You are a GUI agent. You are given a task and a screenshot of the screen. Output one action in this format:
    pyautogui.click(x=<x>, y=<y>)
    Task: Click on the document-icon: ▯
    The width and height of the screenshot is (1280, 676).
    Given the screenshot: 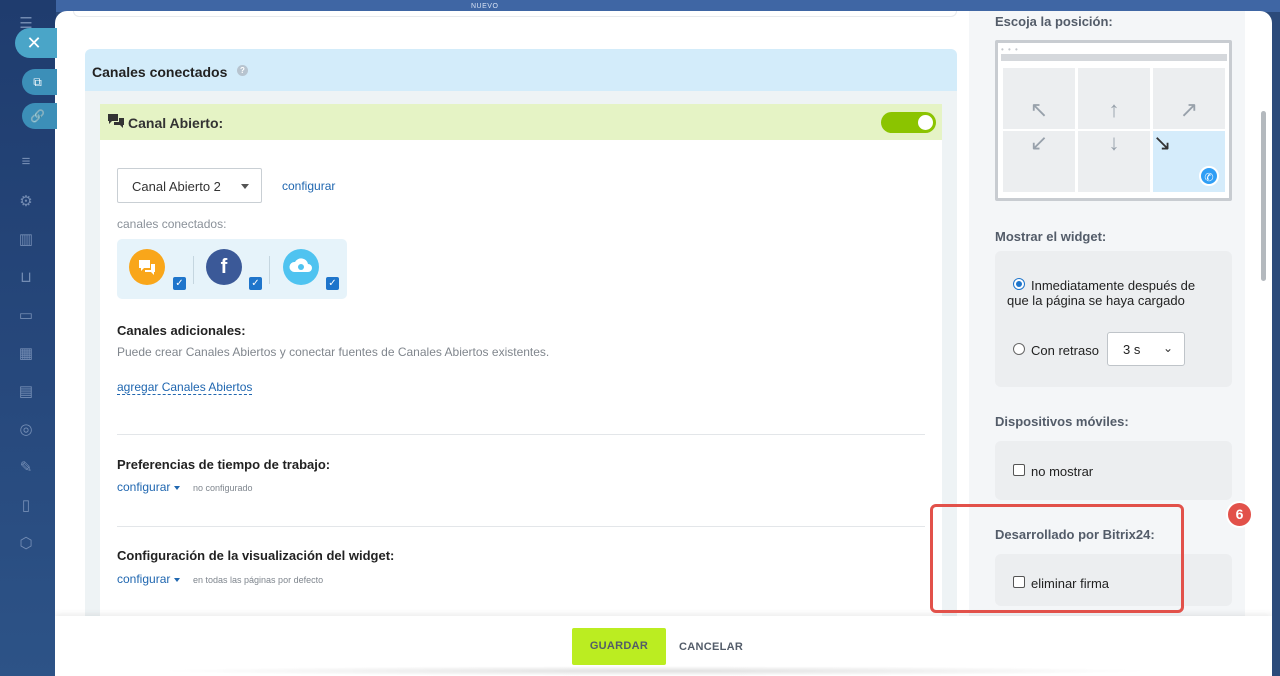 What is the action you would take?
    pyautogui.click(x=26, y=506)
    